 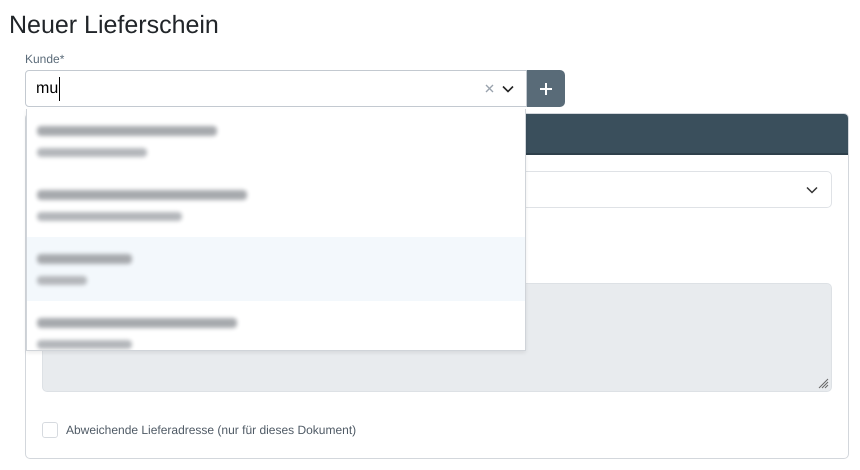 What do you see at coordinates (211, 430) in the screenshot?
I see `checkbox-label: Abweichende Lieferadresse (nur für dieses Dokument)` at bounding box center [211, 430].